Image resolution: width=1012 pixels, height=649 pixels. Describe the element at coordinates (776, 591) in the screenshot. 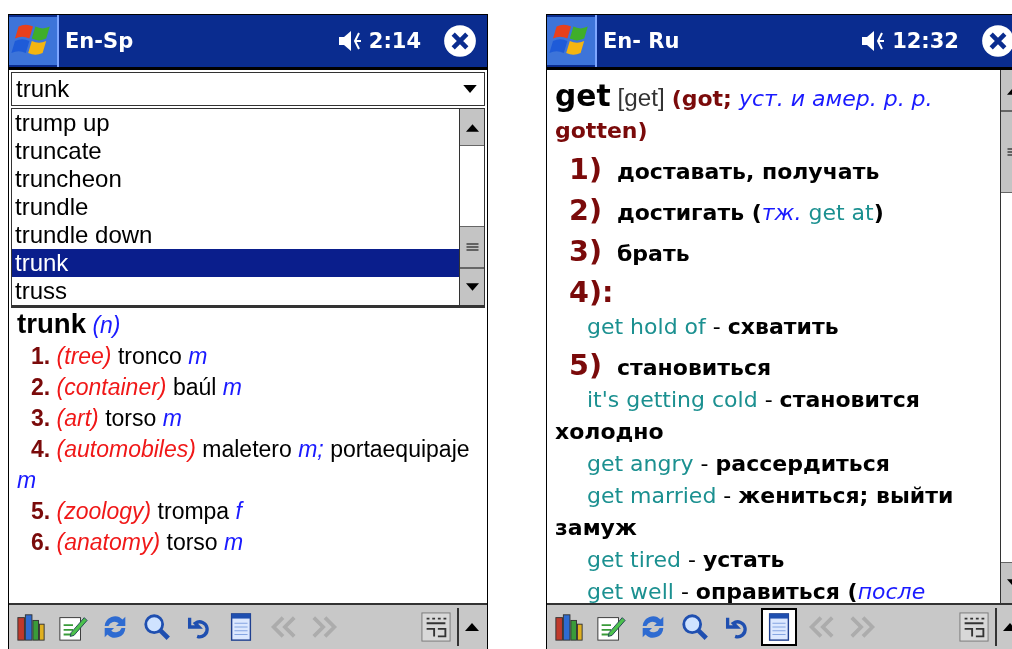

I see `translation: оправиться (` at that location.